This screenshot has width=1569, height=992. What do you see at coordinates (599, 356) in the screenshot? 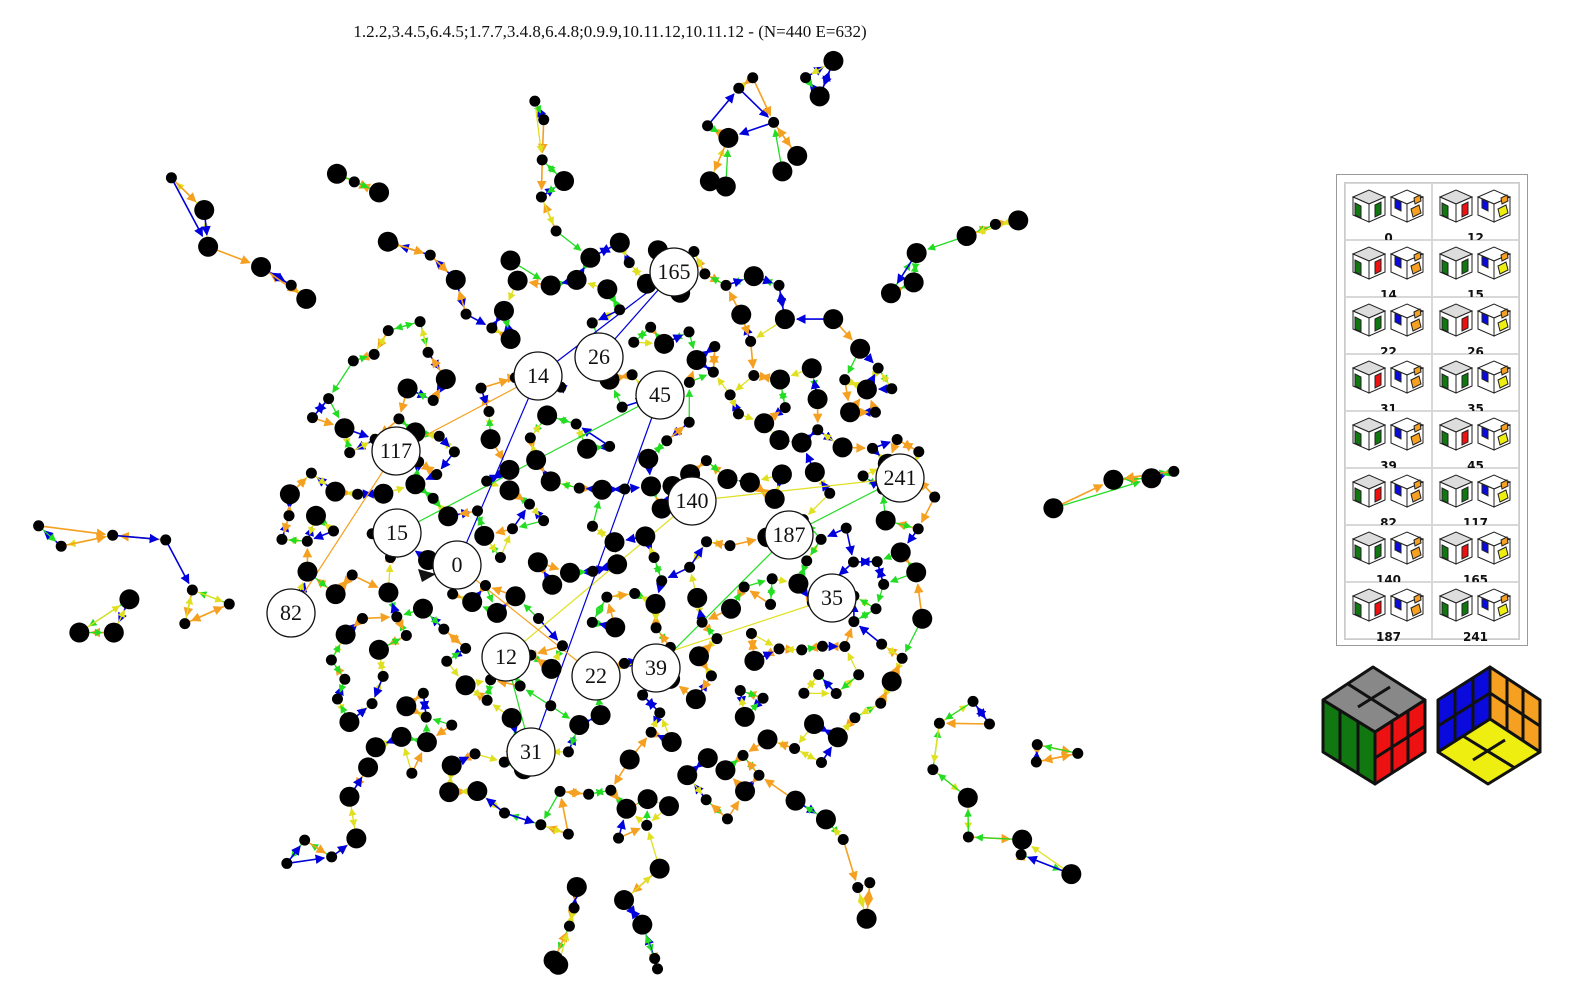
I see `labeled-node-text: 26` at bounding box center [599, 356].